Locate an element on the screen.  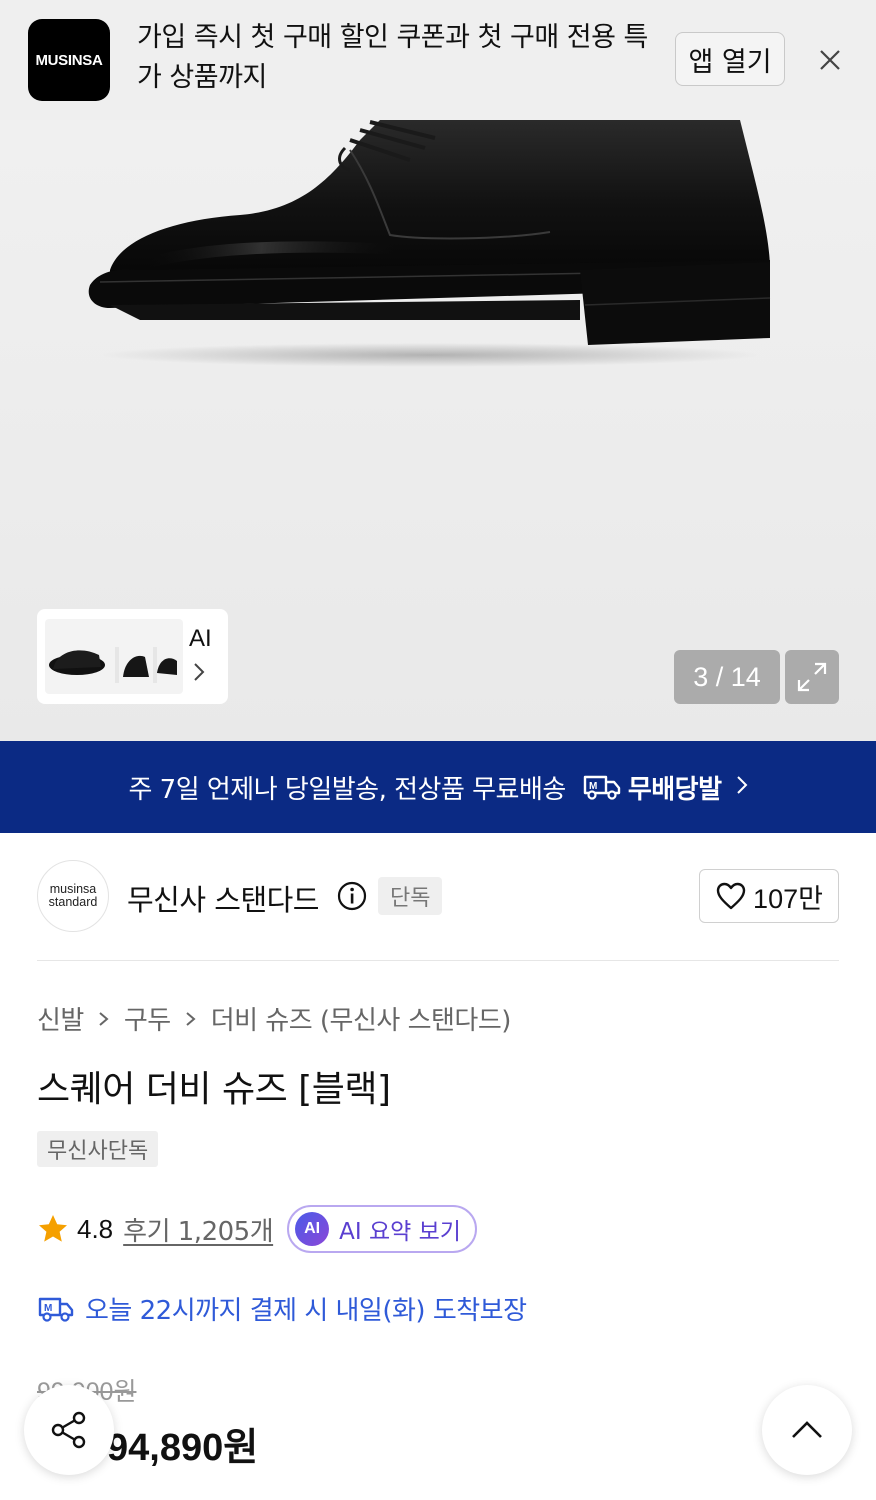
product-tag: 무신사단독 is located at coordinates (98, 1149).